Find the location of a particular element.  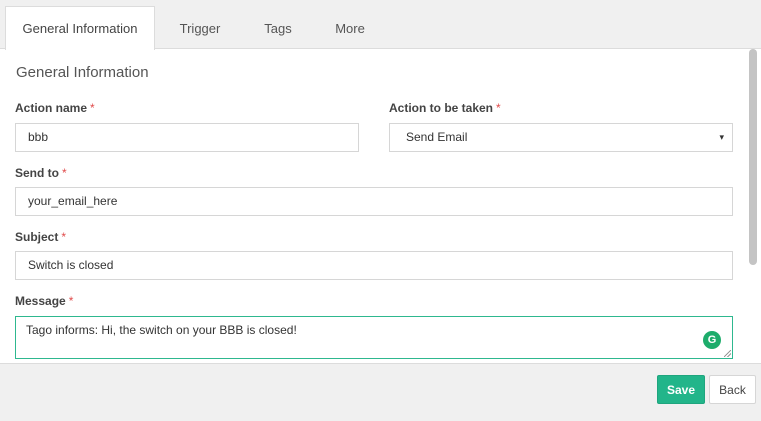

tab-label: Tags is located at coordinates (278, 28).